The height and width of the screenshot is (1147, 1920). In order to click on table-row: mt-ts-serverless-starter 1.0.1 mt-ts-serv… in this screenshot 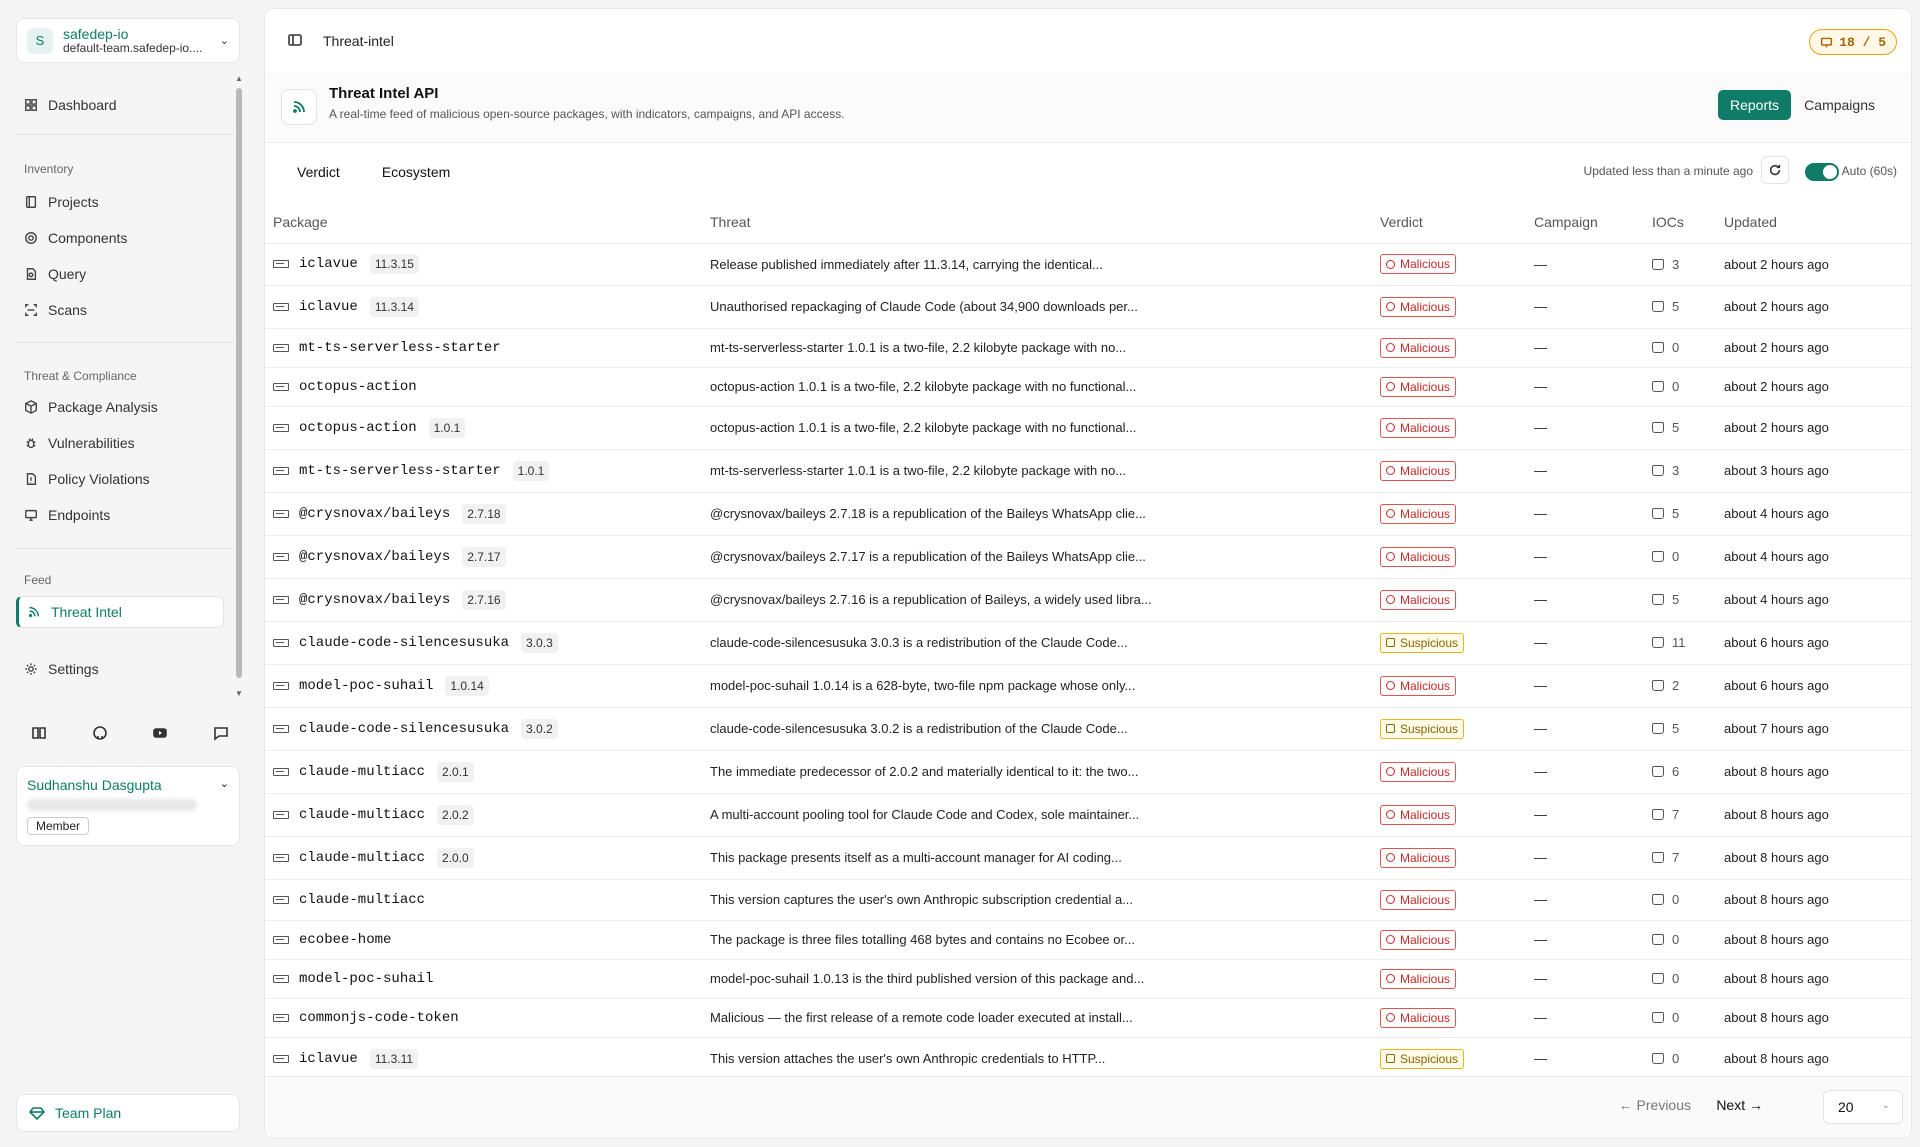, I will do `click(1088, 471)`.